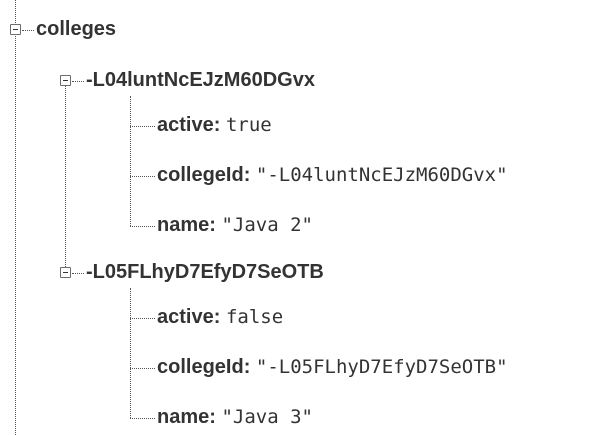  What do you see at coordinates (249, 125) in the screenshot?
I see `field-value: true` at bounding box center [249, 125].